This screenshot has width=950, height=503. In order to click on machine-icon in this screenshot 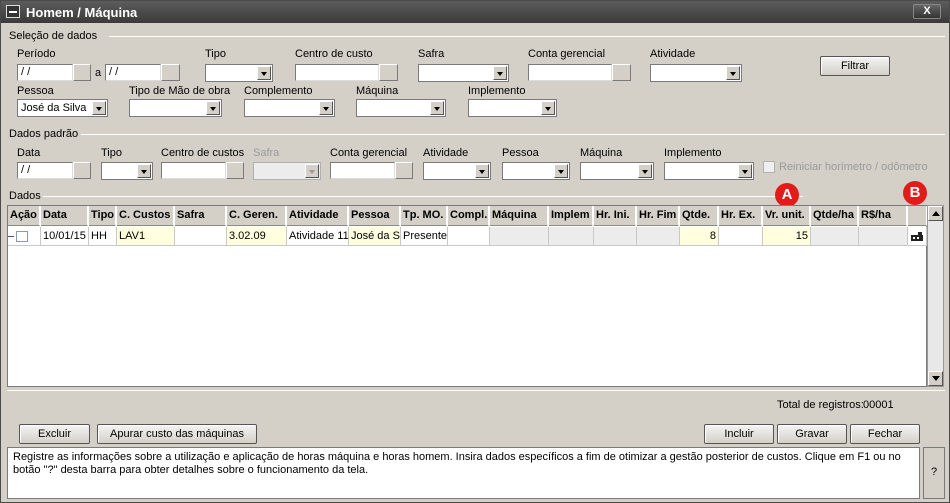, I will do `click(917, 237)`.